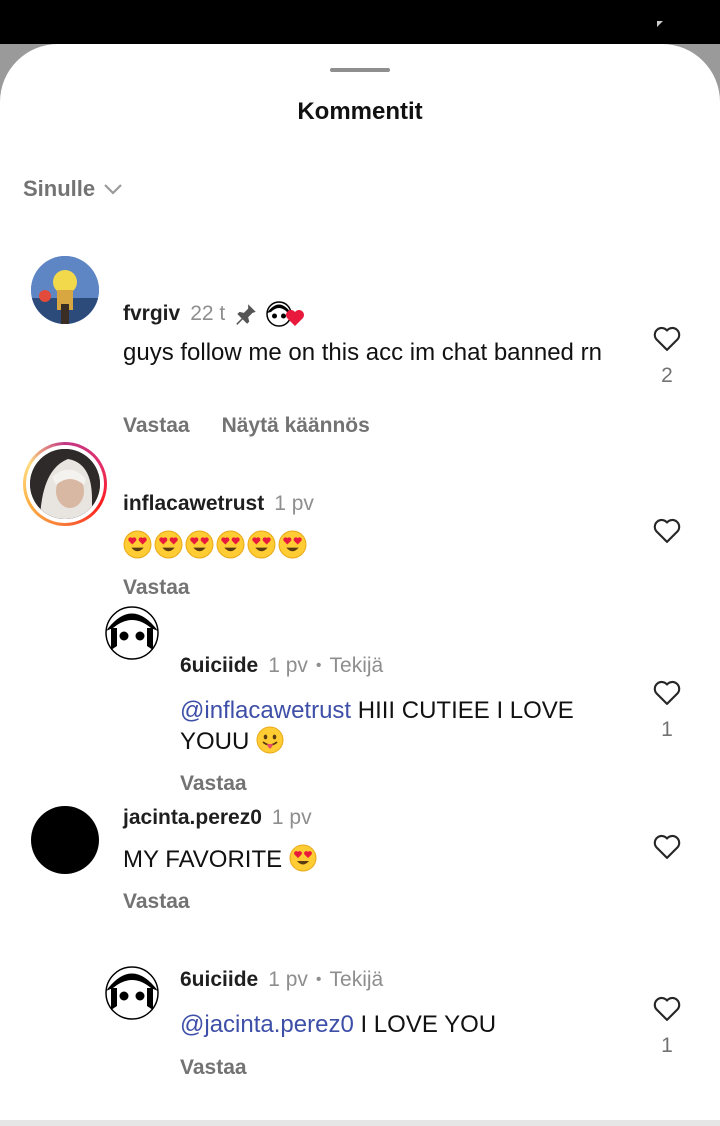 The width and height of the screenshot is (720, 1126). What do you see at coordinates (360, 70) in the screenshot?
I see `drag-handle` at bounding box center [360, 70].